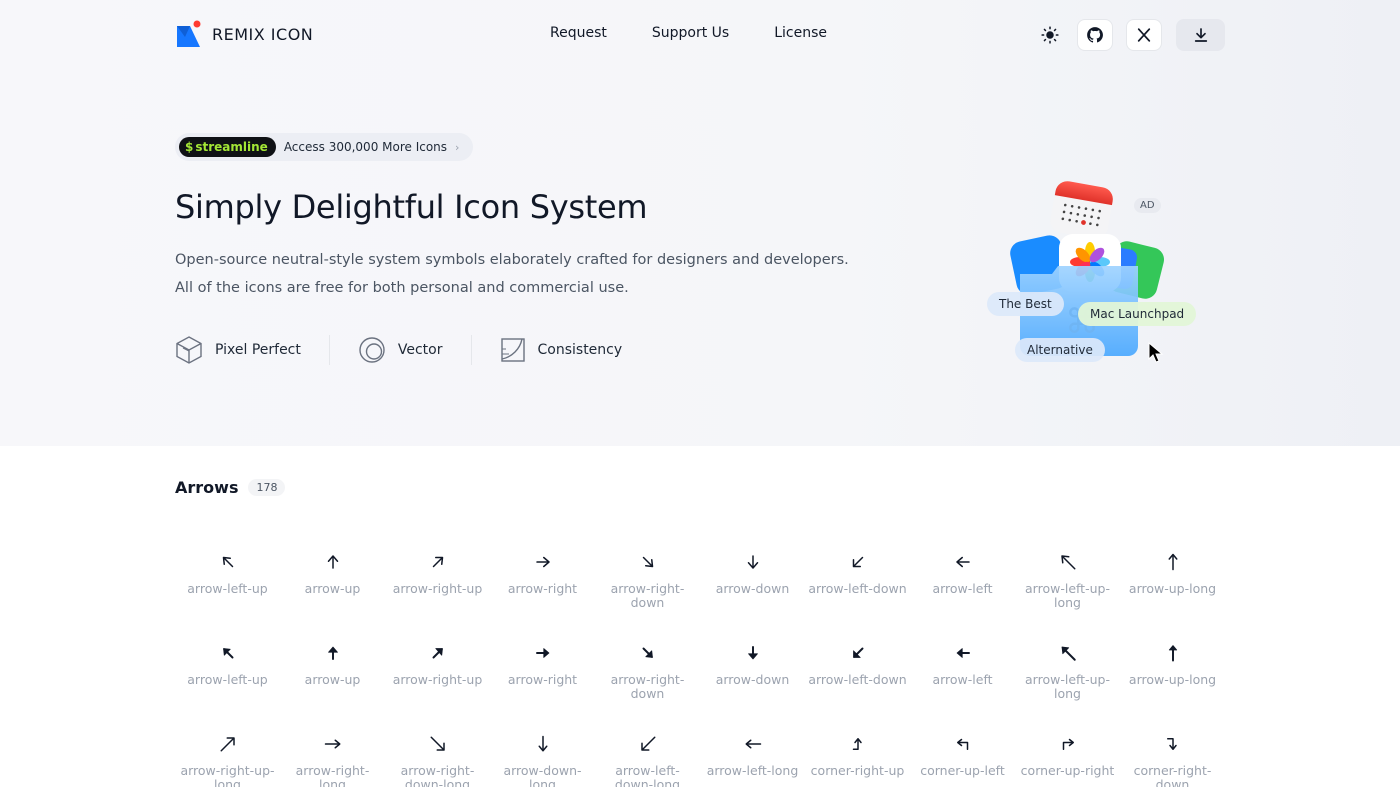 This screenshot has height=787, width=1400. Describe the element at coordinates (437, 574) in the screenshot. I see `icon-cell-arrow-right-up-line: arrow-right-up` at that location.